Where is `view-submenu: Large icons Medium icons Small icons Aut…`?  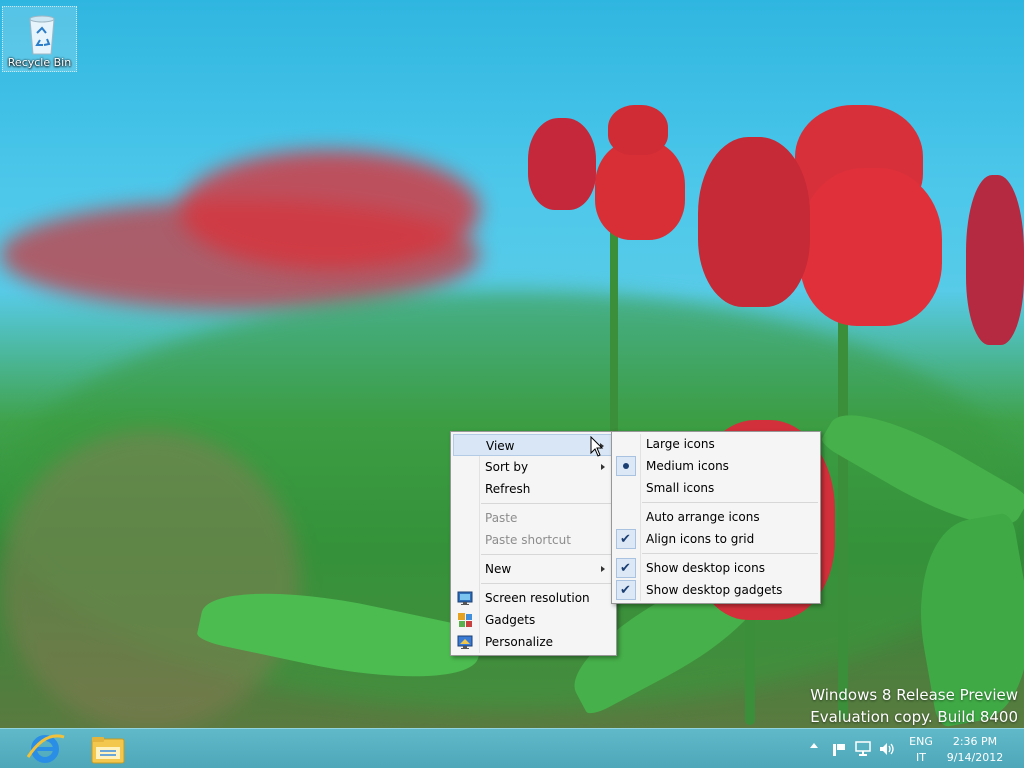
view-submenu: Large icons Medium icons Small icons Aut… is located at coordinates (716, 517).